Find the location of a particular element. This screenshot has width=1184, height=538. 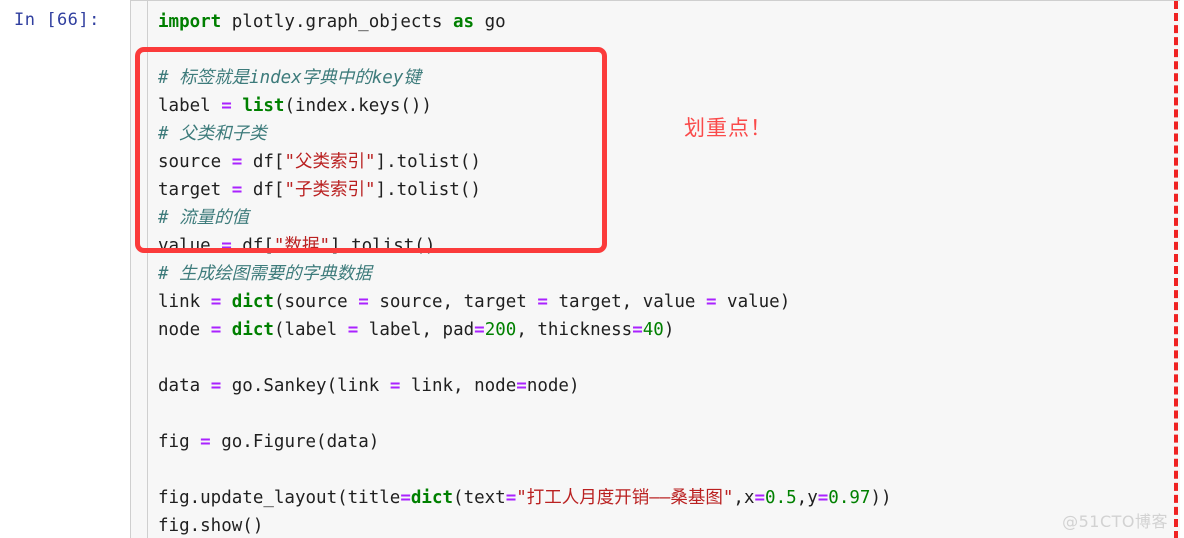

code-token: node) is located at coordinates (553, 386).